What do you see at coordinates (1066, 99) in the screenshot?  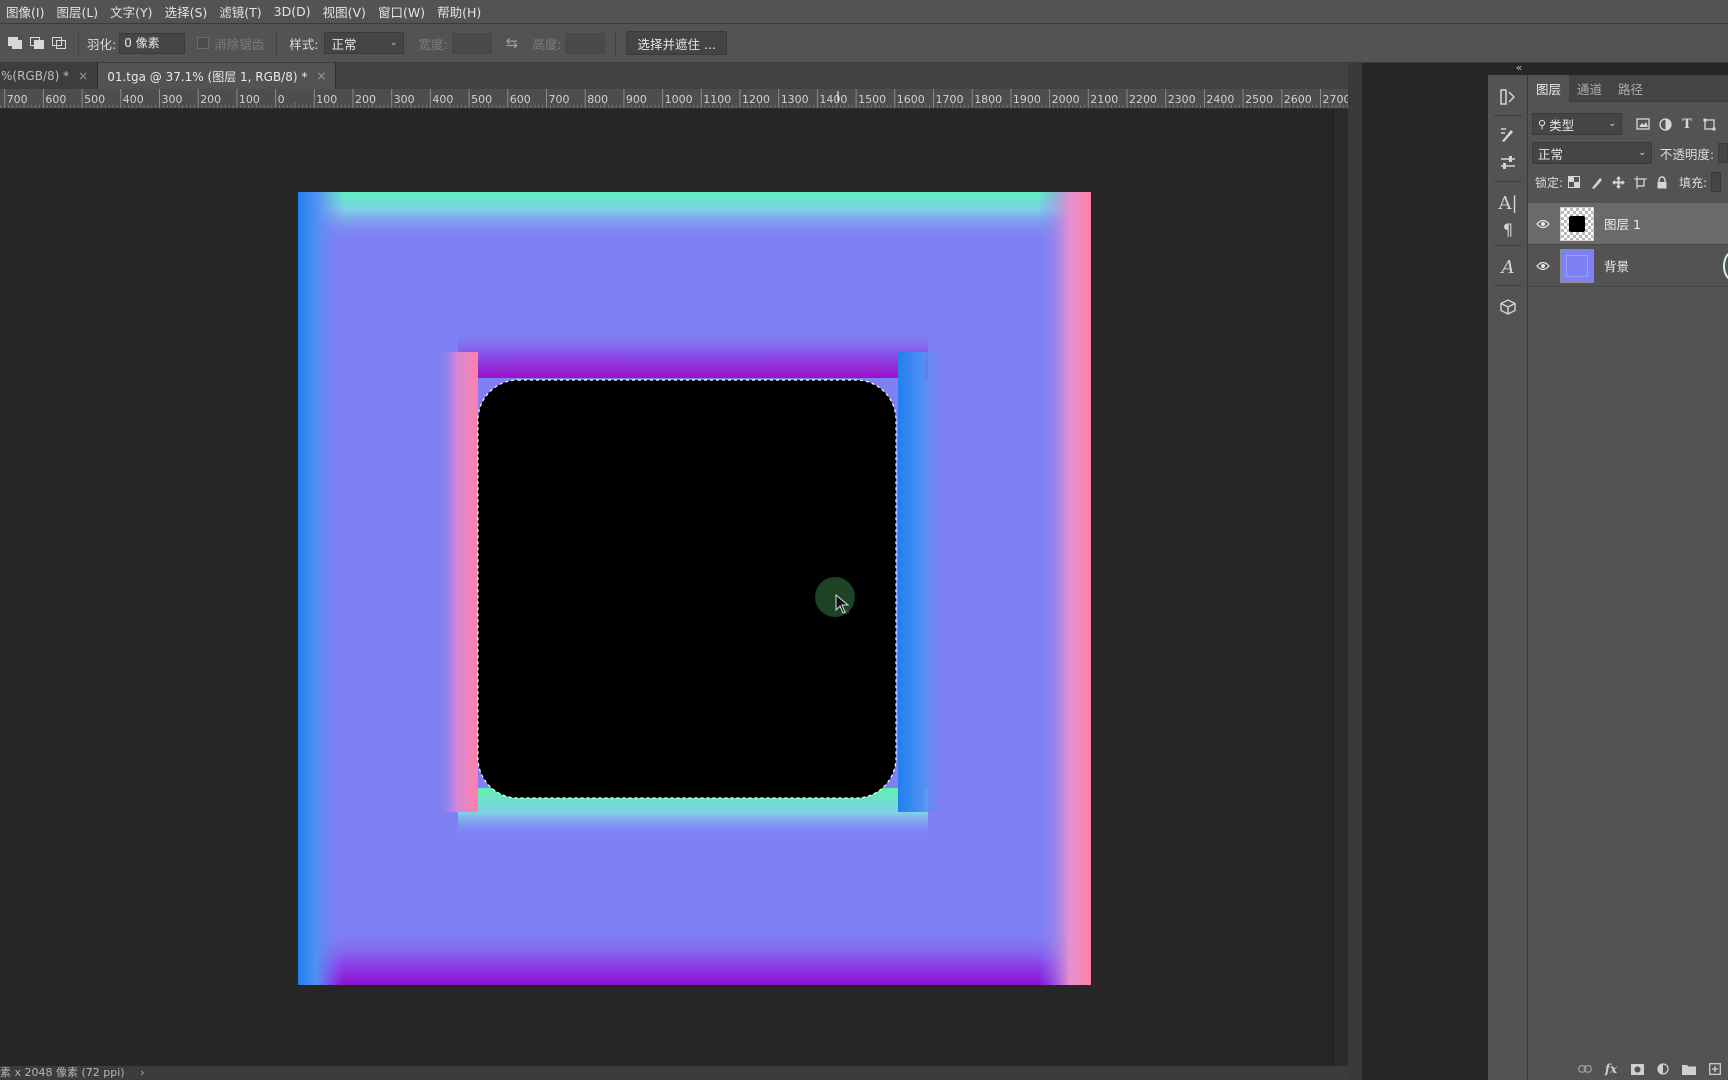 I see `ruler-label: 2000` at bounding box center [1066, 99].